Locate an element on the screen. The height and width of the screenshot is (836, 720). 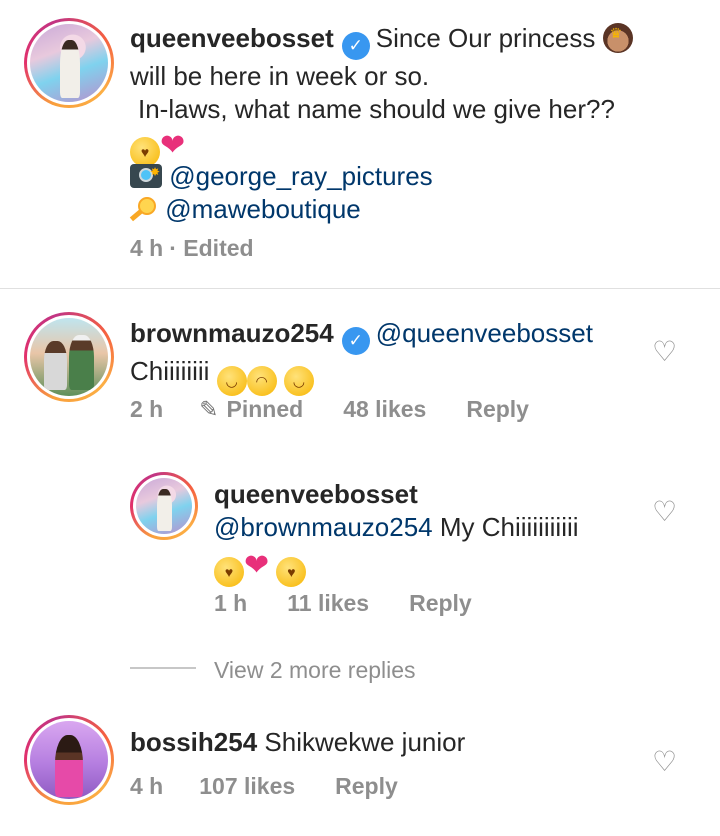
heart-eyes-emoji-icon: ♥ is located at coordinates (229, 572).